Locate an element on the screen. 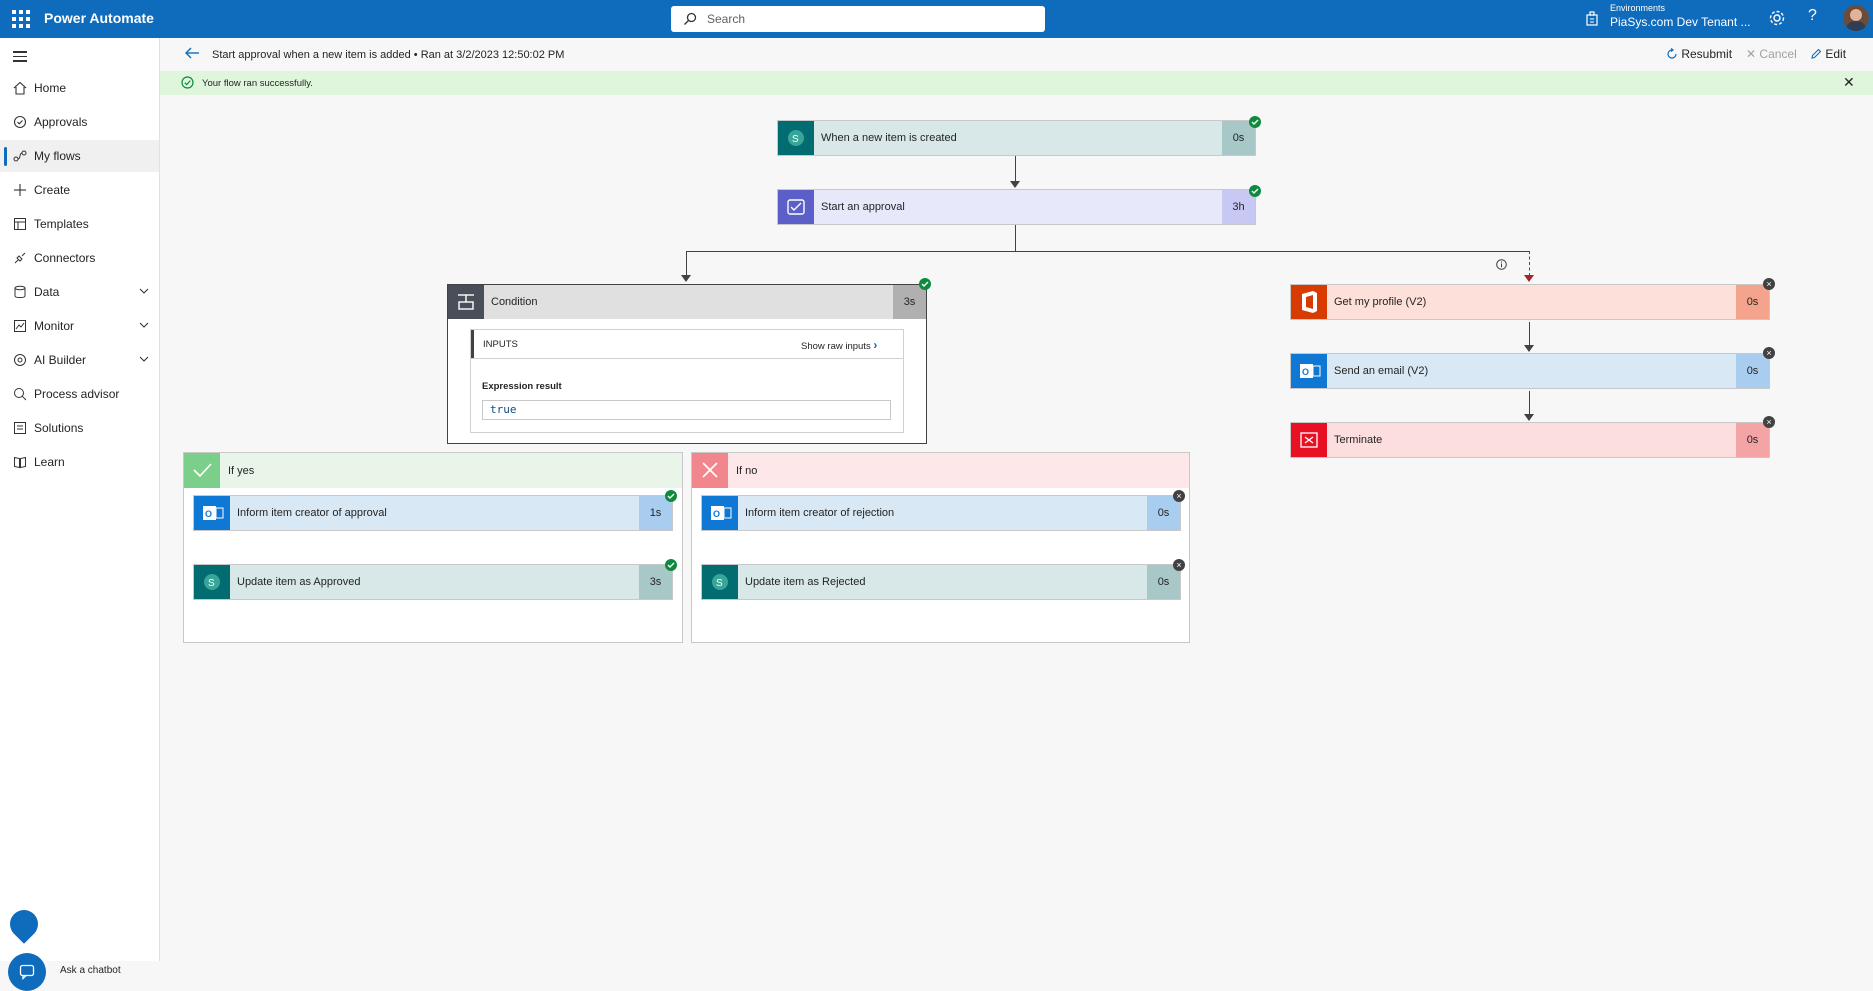  get-profile-label: Get my profile (V2) is located at coordinates (1380, 302).